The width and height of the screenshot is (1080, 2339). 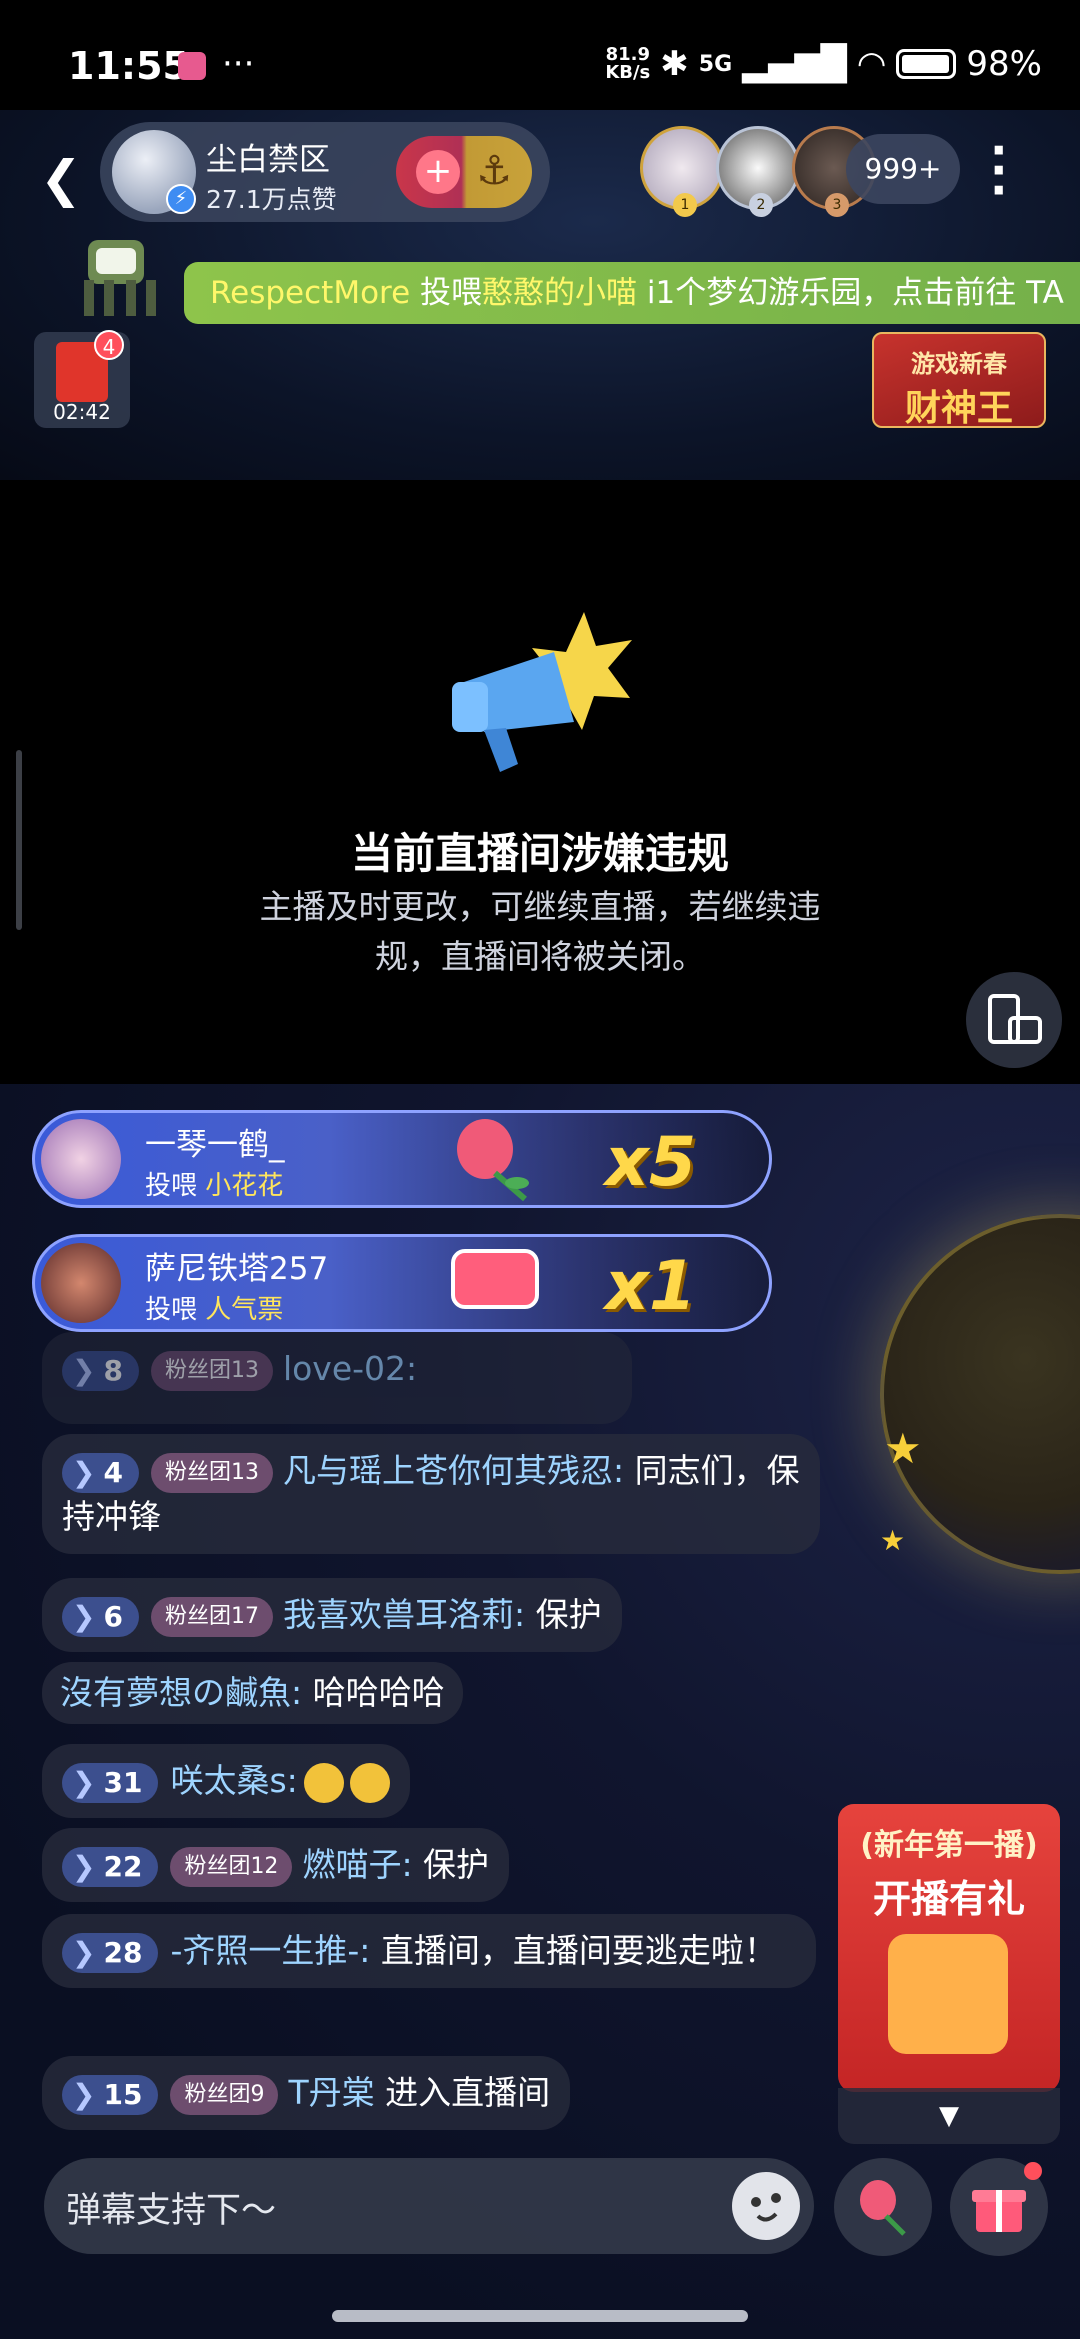 I want to click on top-viewers: 1 2 3, so click(x=758, y=171).